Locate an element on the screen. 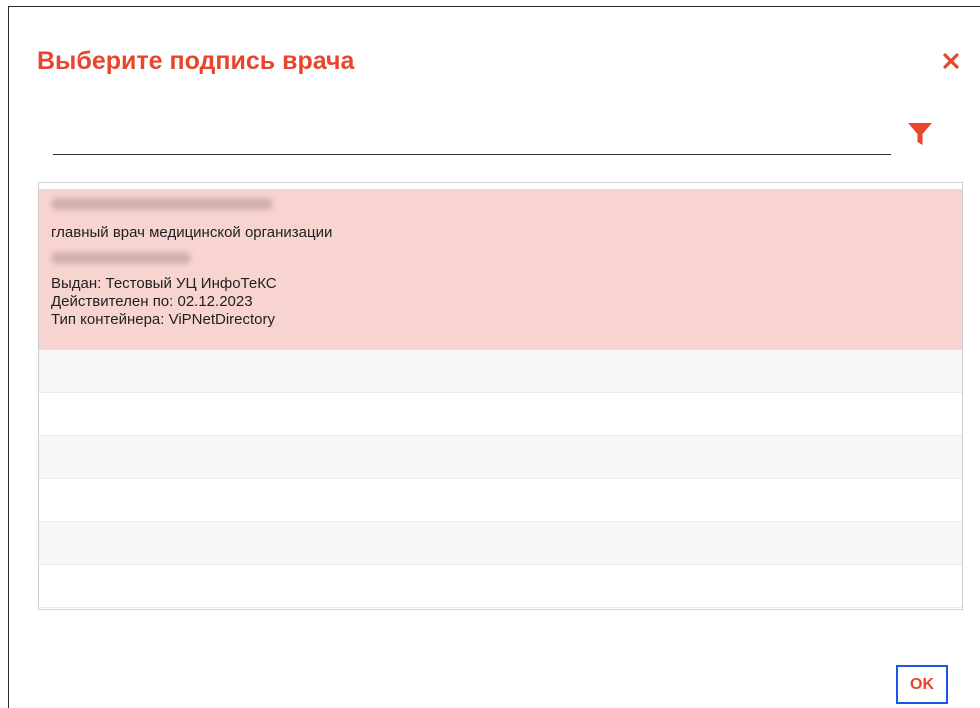  filter-row is located at coordinates (472, 140).